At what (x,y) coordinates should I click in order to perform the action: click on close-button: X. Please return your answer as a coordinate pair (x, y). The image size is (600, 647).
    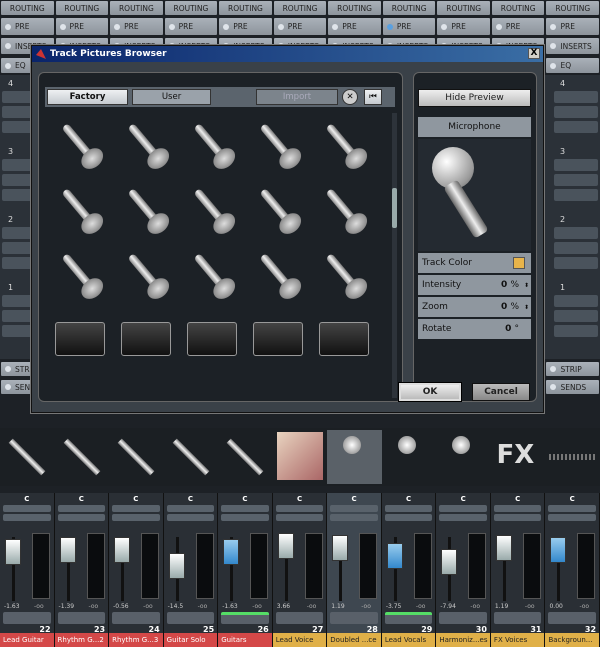
    Looking at the image, I should click on (534, 53).